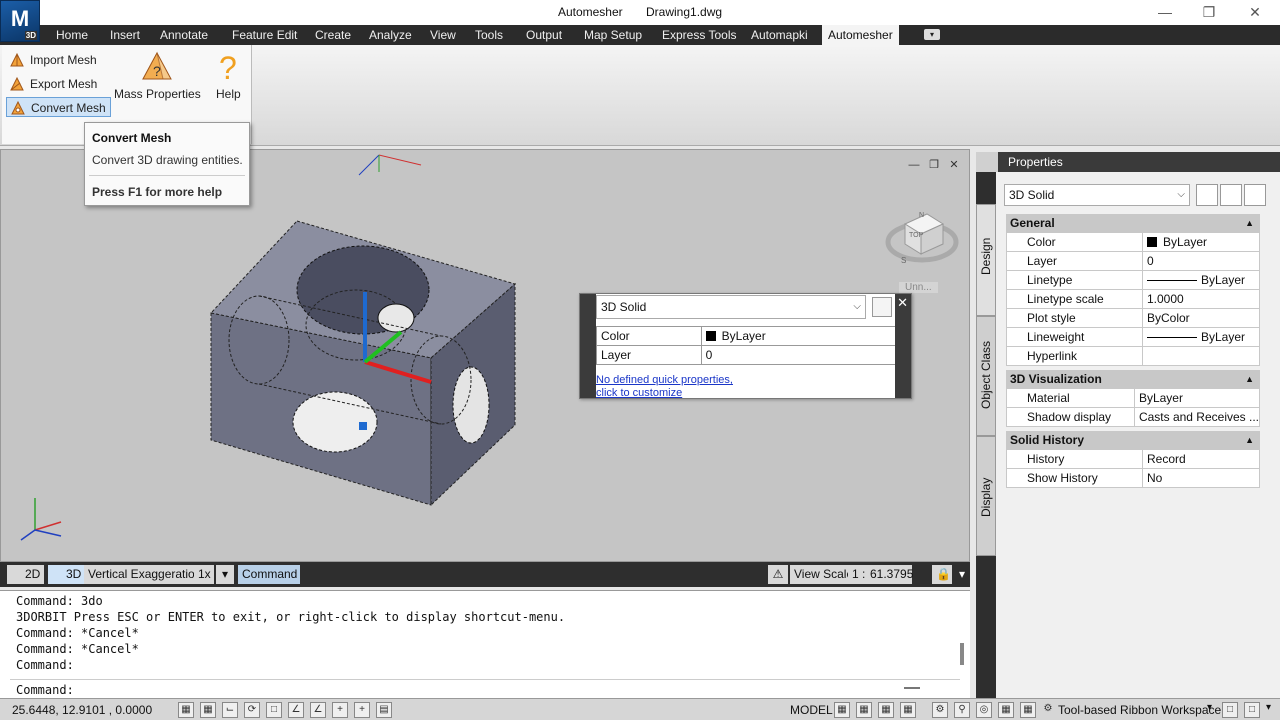 The width and height of the screenshot is (1280, 720). What do you see at coordinates (1165, 12) in the screenshot?
I see `minimize-button: —` at bounding box center [1165, 12].